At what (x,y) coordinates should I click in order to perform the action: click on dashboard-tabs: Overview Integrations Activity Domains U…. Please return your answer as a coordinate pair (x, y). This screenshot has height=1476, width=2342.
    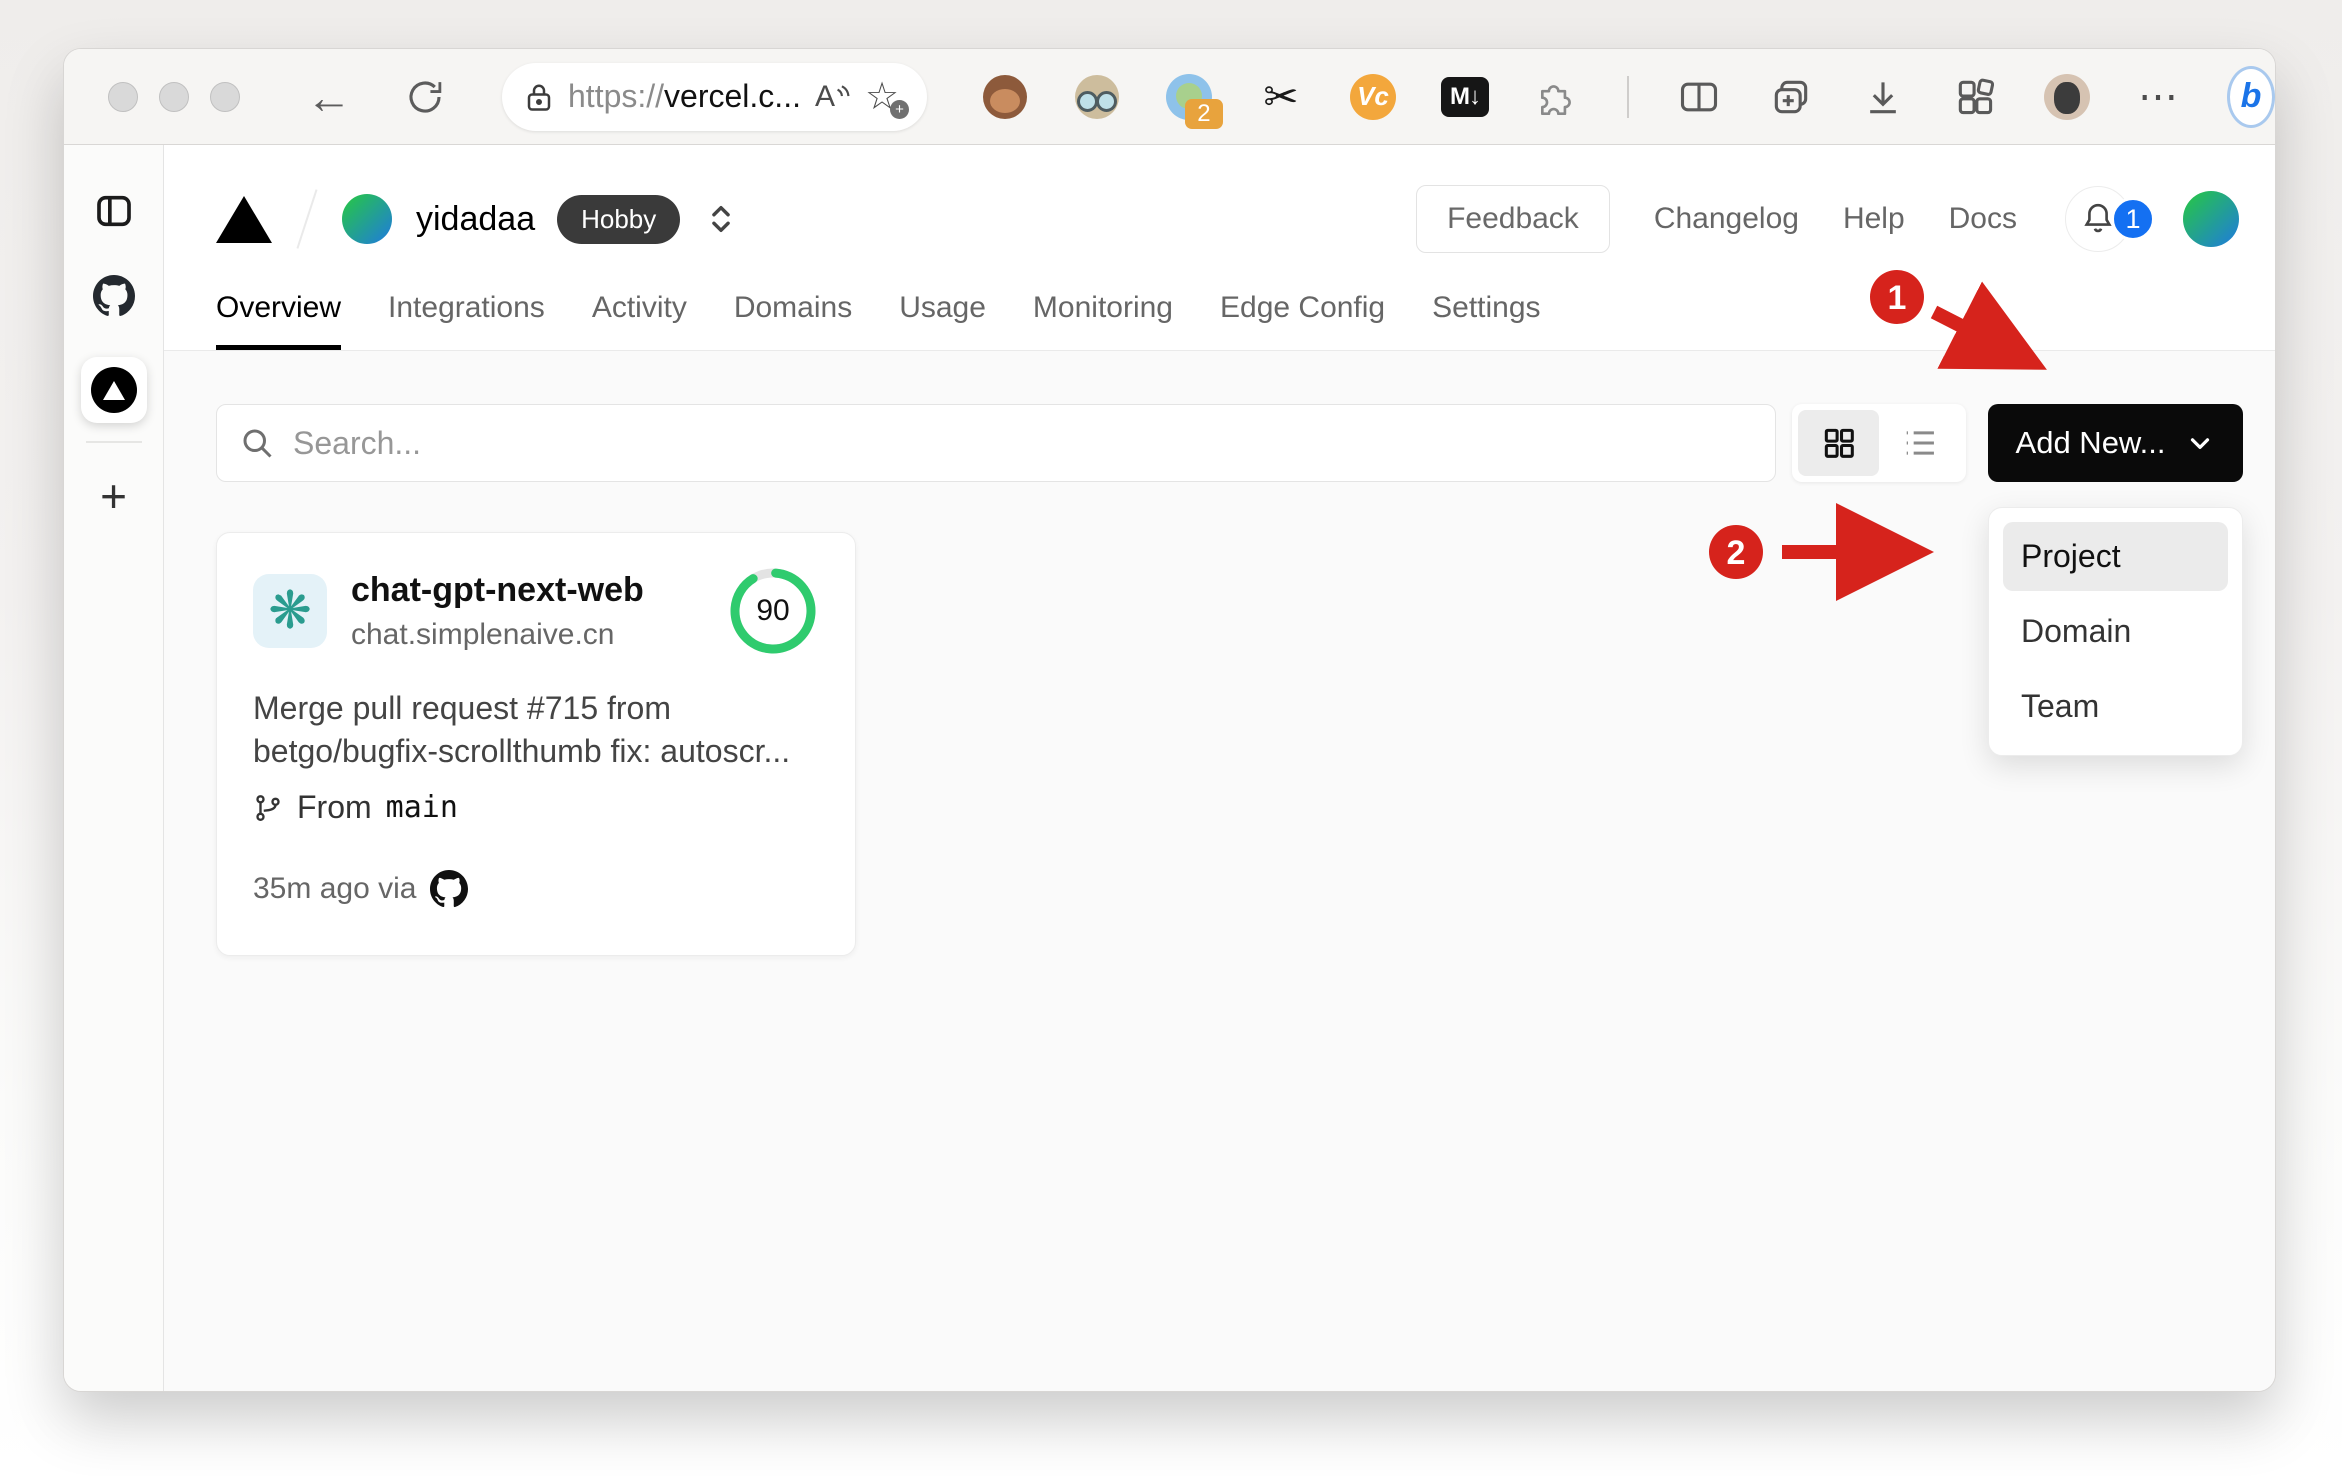
    Looking at the image, I should click on (878, 320).